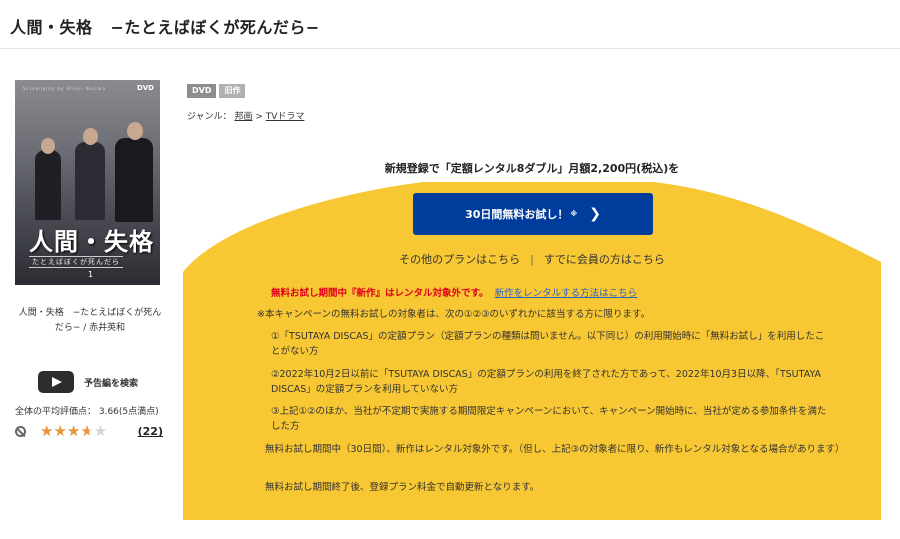  I want to click on rating-row: ★★★★★ ★★★★★ (22), so click(89, 431).